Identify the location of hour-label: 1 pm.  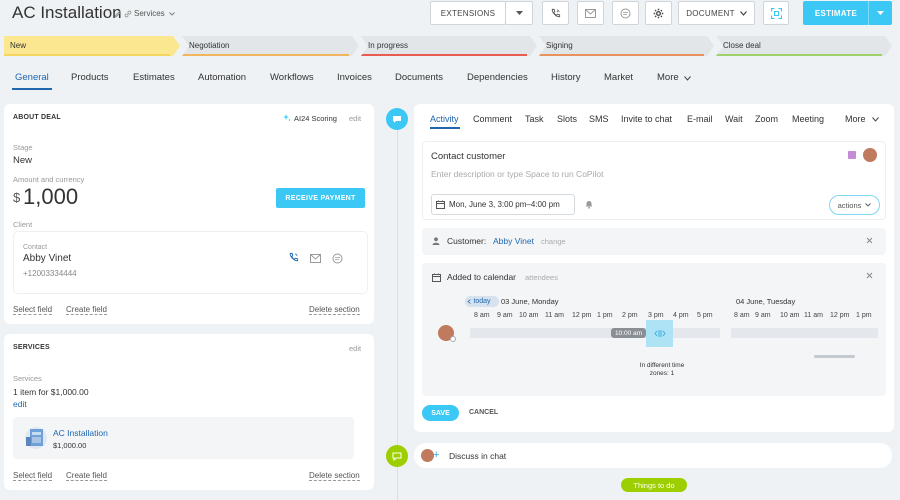
(864, 315).